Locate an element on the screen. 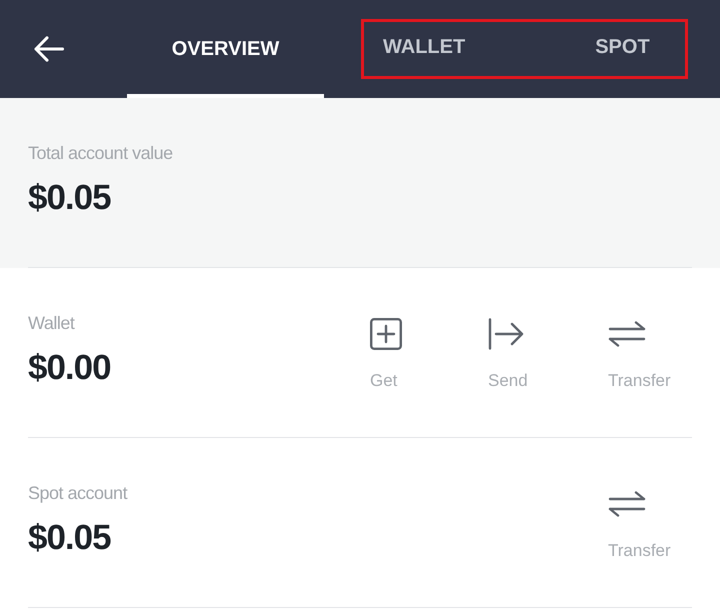 The height and width of the screenshot is (610, 720). account-value: $0.00 is located at coordinates (69, 368).